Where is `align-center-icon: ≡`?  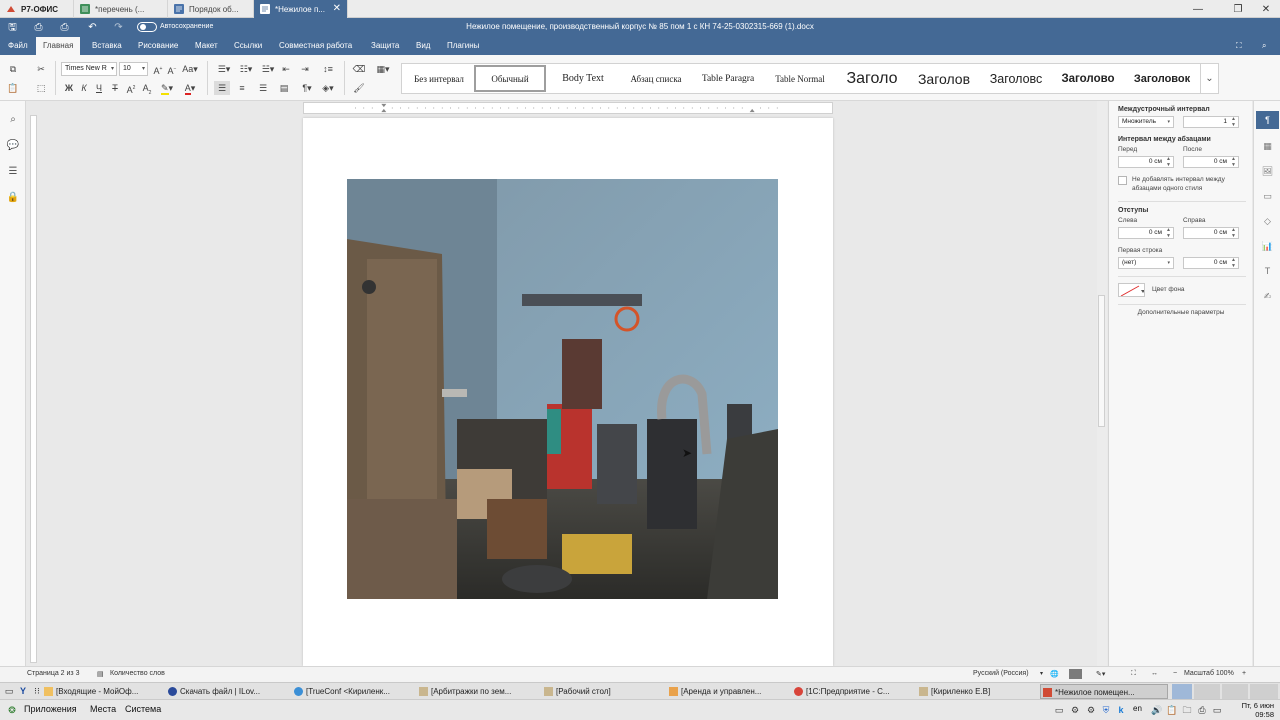 align-center-icon: ≡ is located at coordinates (242, 88).